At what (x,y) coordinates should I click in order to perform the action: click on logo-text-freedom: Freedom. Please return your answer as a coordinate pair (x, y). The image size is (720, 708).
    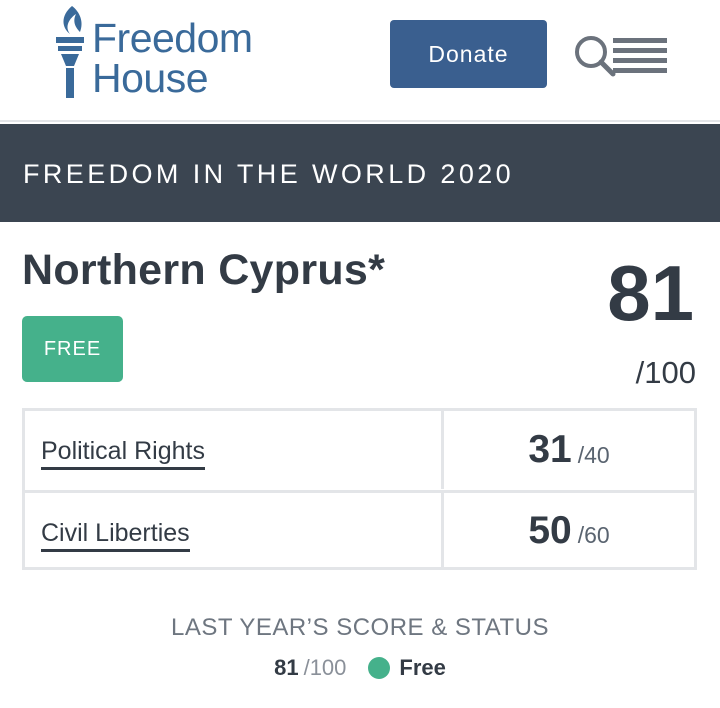
    Looking at the image, I should click on (172, 38).